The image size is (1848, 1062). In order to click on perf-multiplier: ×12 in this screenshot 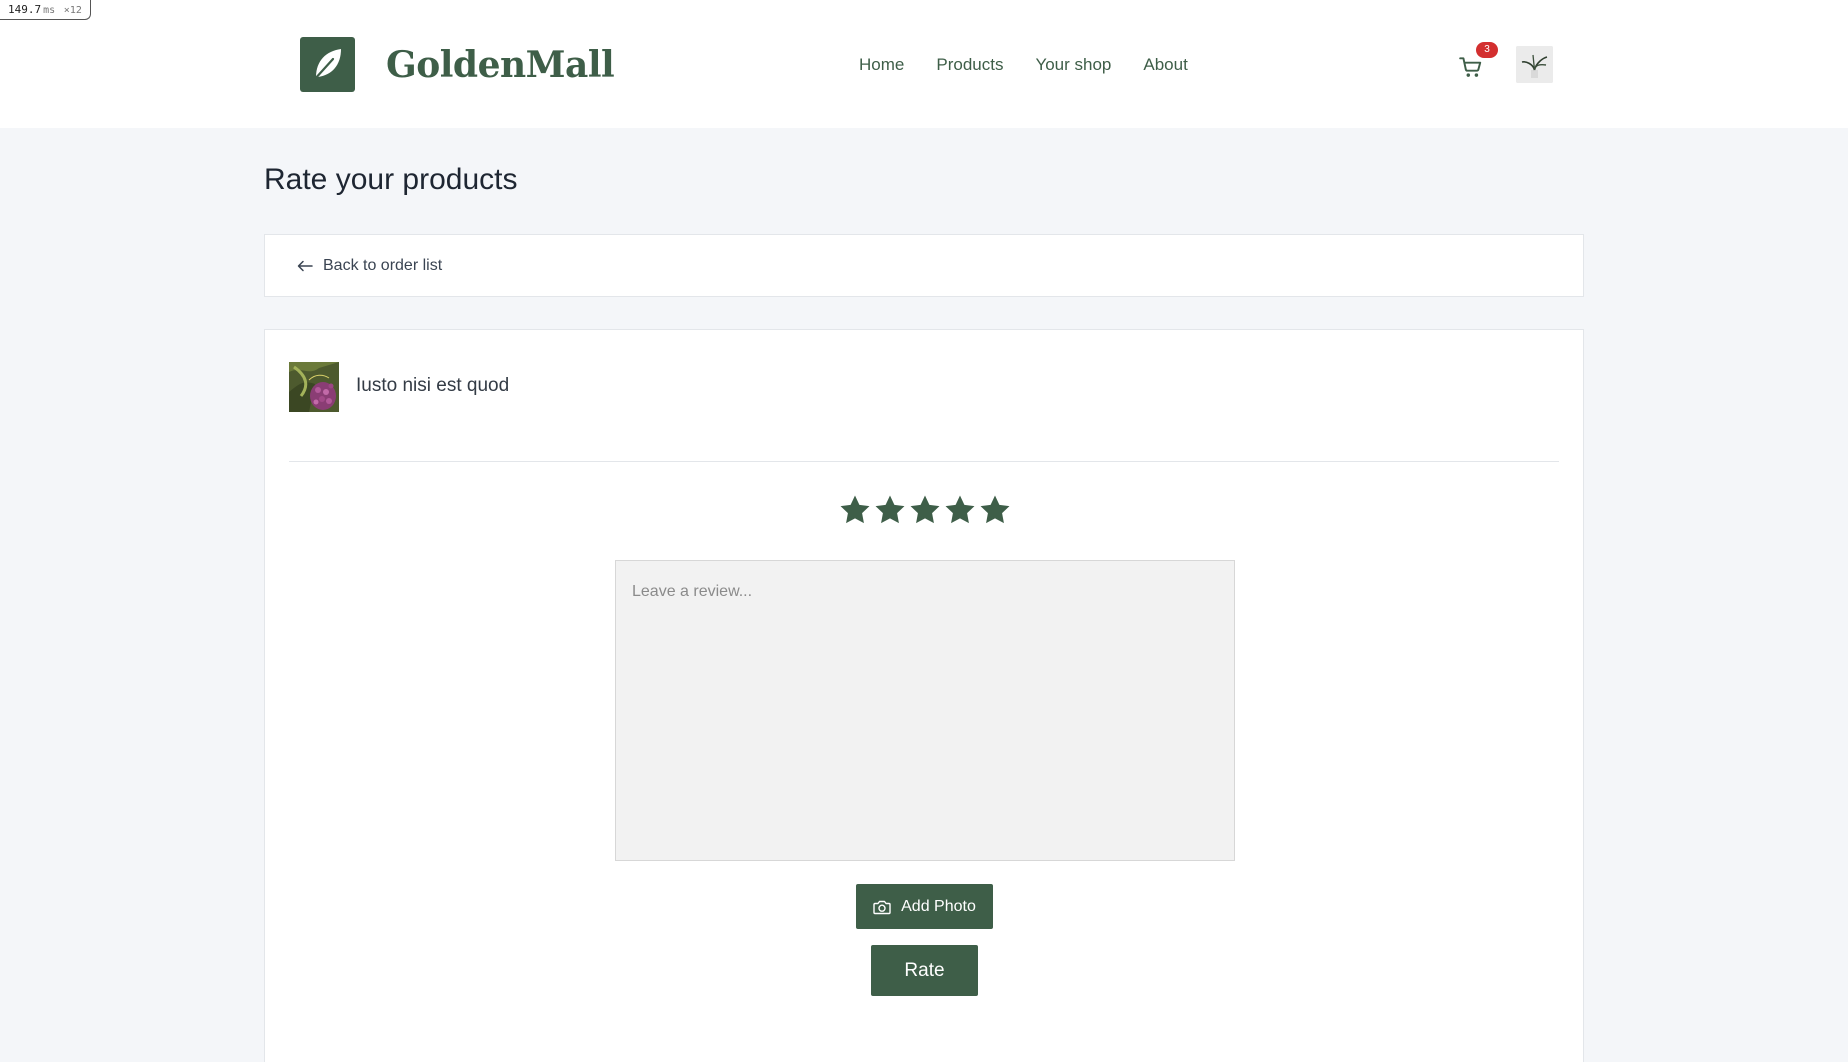, I will do `click(72, 10)`.